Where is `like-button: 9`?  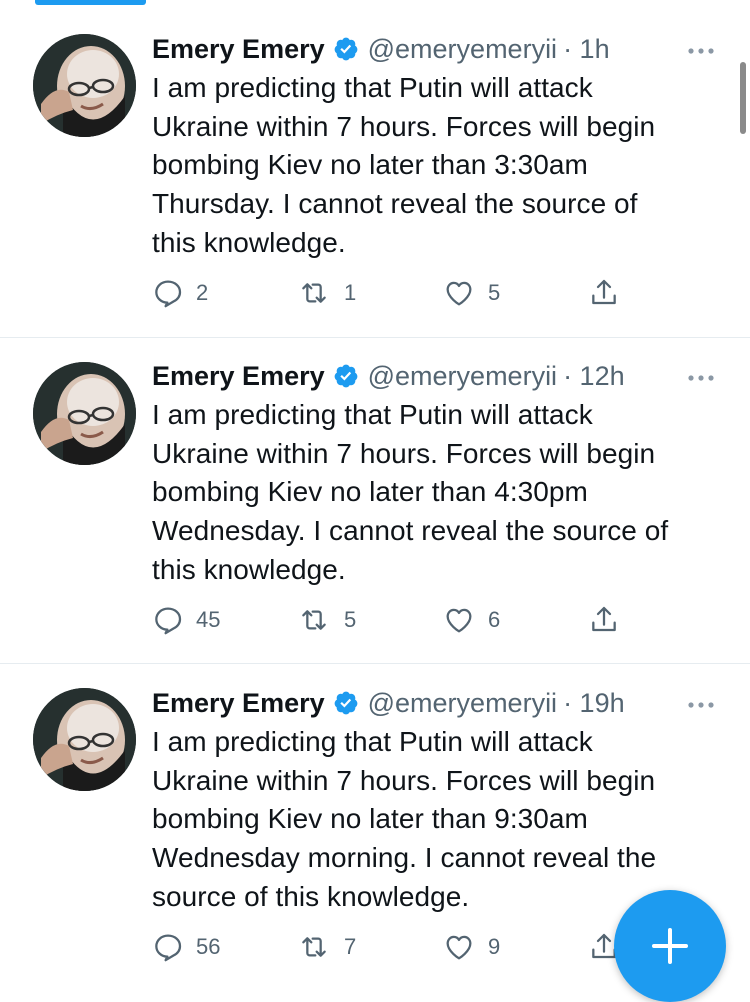 like-button: 9 is located at coordinates (471, 947).